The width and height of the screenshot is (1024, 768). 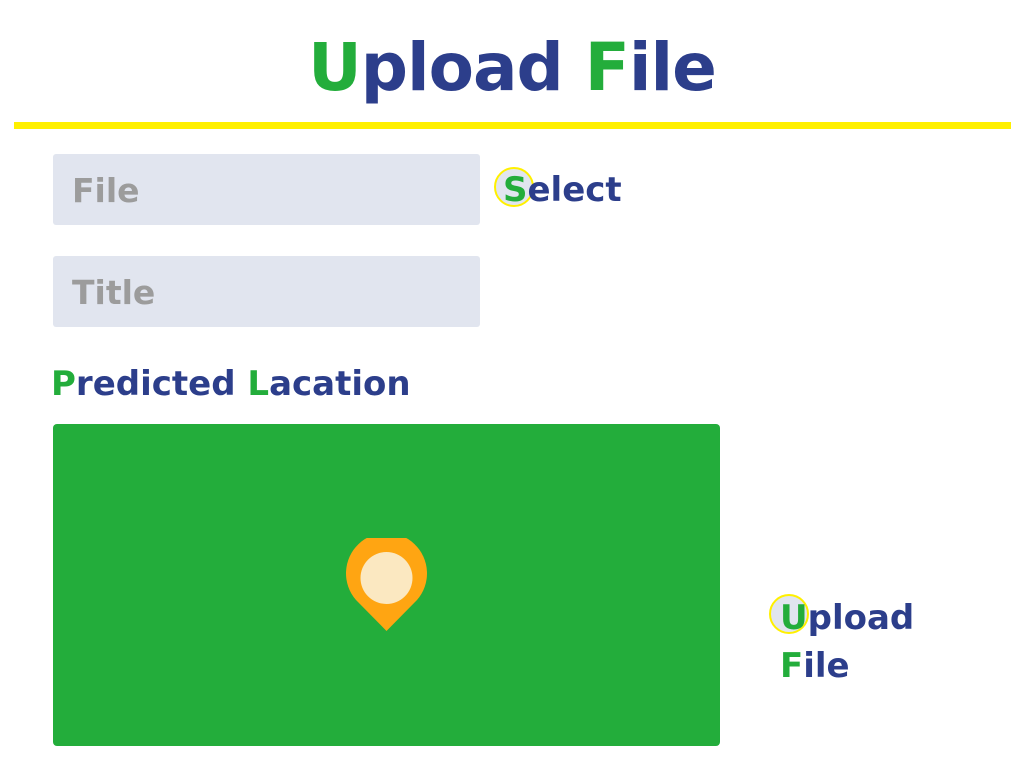 What do you see at coordinates (63, 384) in the screenshot?
I see `label-initial-p: P` at bounding box center [63, 384].